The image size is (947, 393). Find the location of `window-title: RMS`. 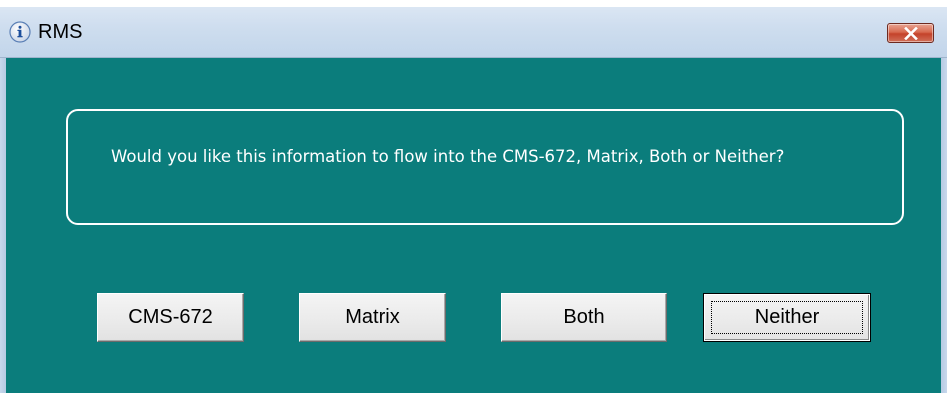

window-title: RMS is located at coordinates (60, 32).